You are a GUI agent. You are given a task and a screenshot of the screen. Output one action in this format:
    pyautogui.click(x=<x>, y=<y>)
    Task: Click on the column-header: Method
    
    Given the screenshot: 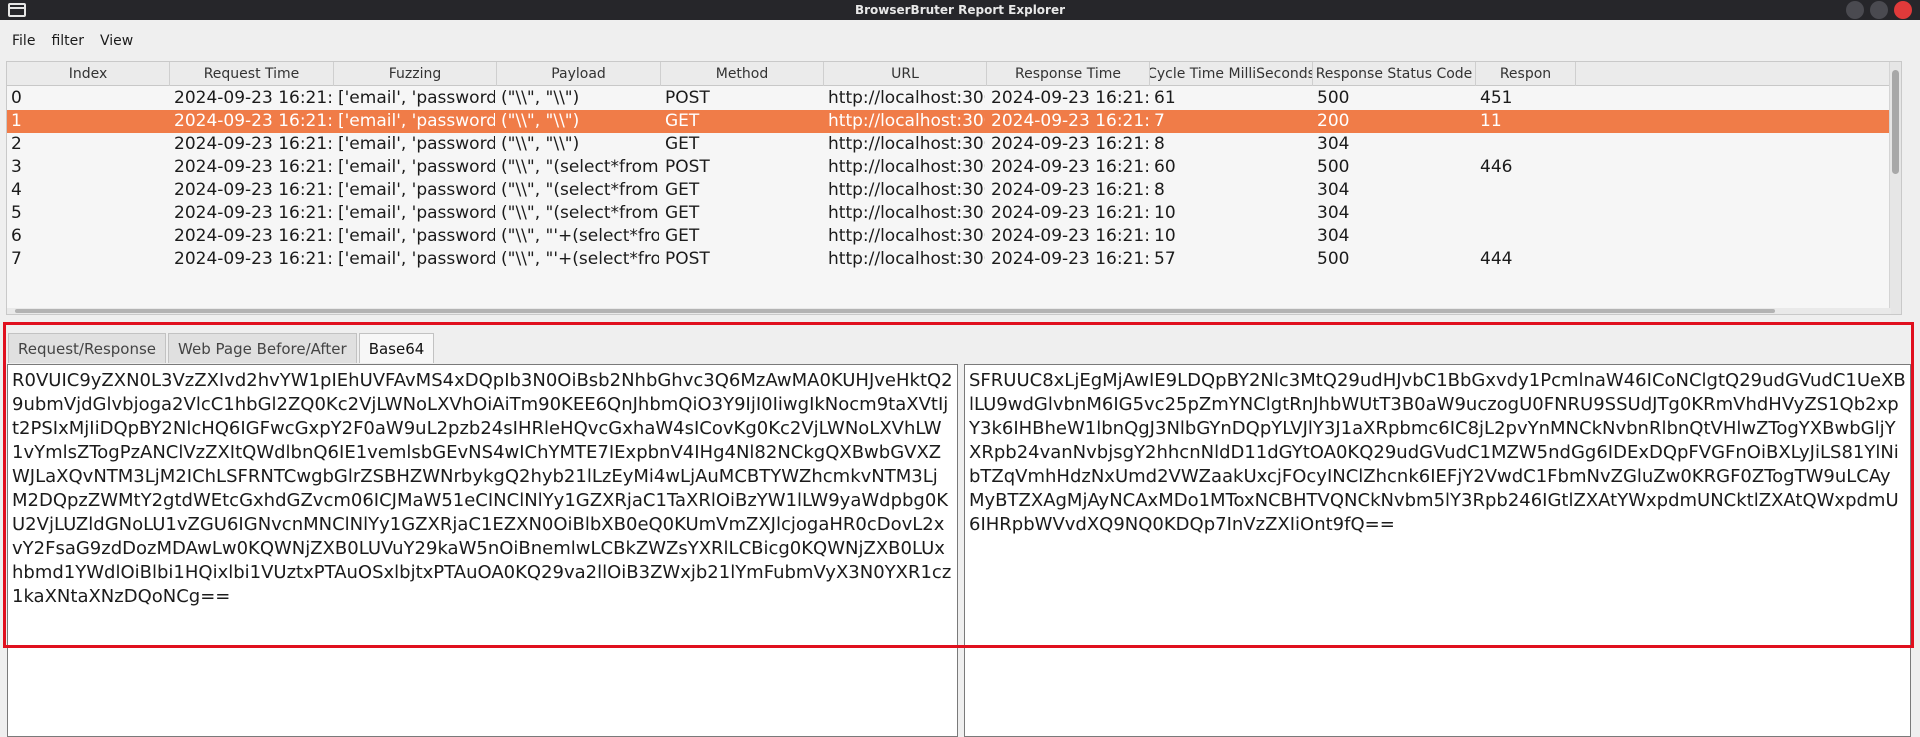 What is the action you would take?
    pyautogui.click(x=742, y=74)
    